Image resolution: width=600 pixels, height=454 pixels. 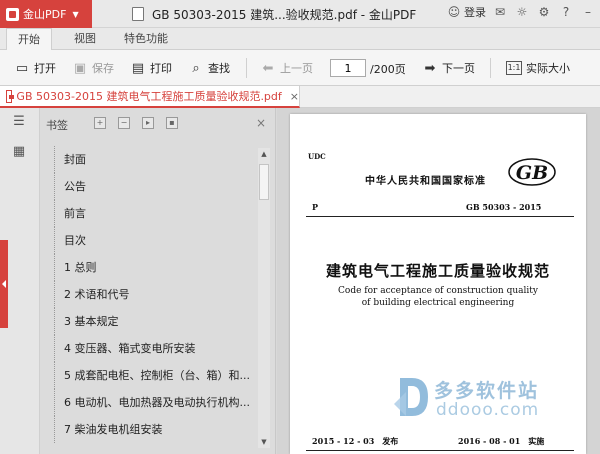 I want to click on document-tab-label: GB 50303-2015 建筑电气工程施工质量验收规范.pdf, so click(x=149, y=96).